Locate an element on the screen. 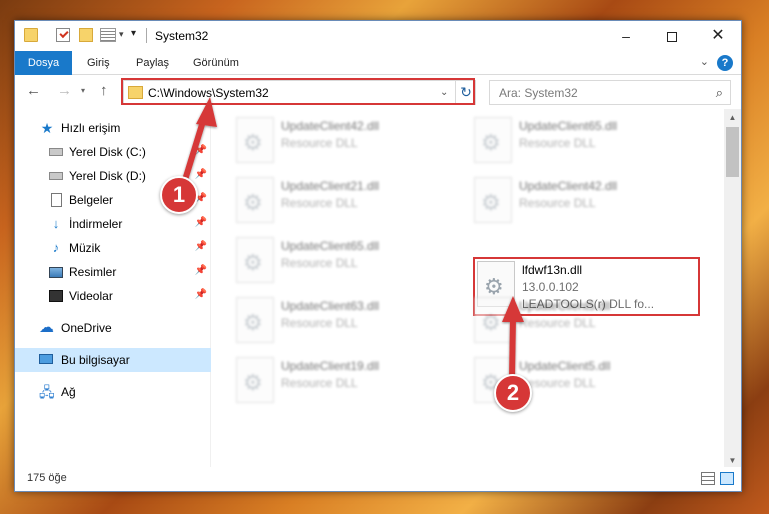 The height and width of the screenshot is (514, 769). vertical-scrollbar: ▲ ▼ is located at coordinates (732, 289).